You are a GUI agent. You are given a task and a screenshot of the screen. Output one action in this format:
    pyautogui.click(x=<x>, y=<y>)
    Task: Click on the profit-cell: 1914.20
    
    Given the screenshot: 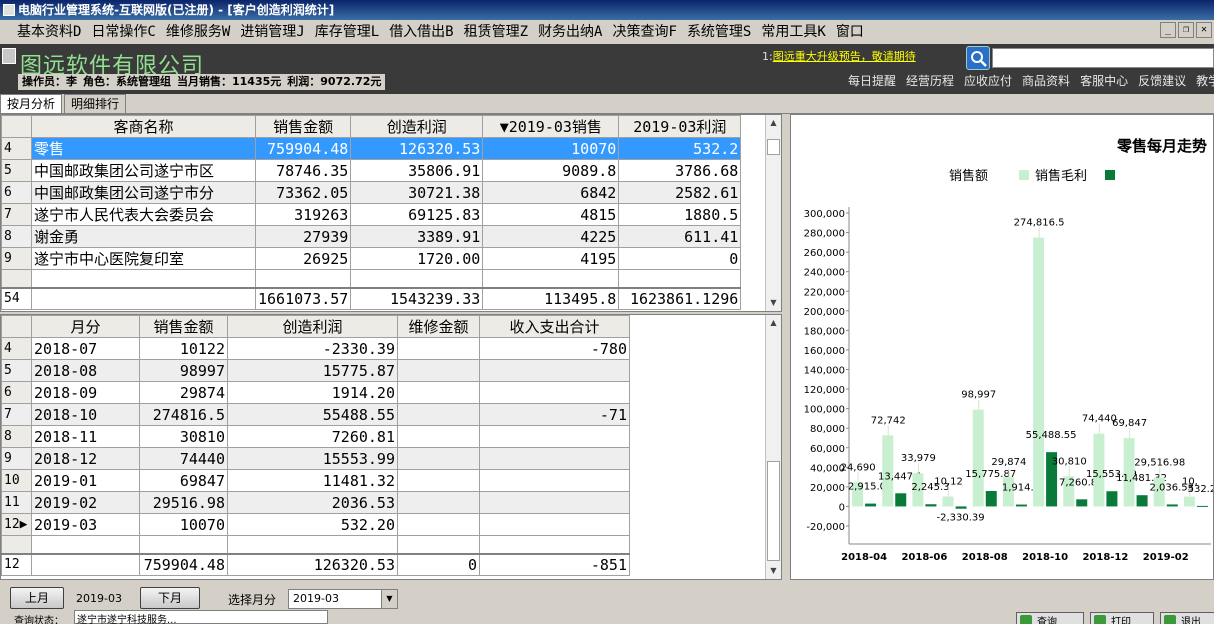 What is the action you would take?
    pyautogui.click(x=312, y=392)
    